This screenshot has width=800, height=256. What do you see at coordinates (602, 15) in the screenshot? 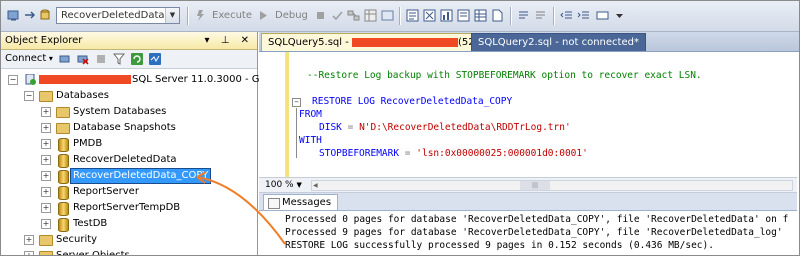
I see `specify-template-values-icon` at bounding box center [602, 15].